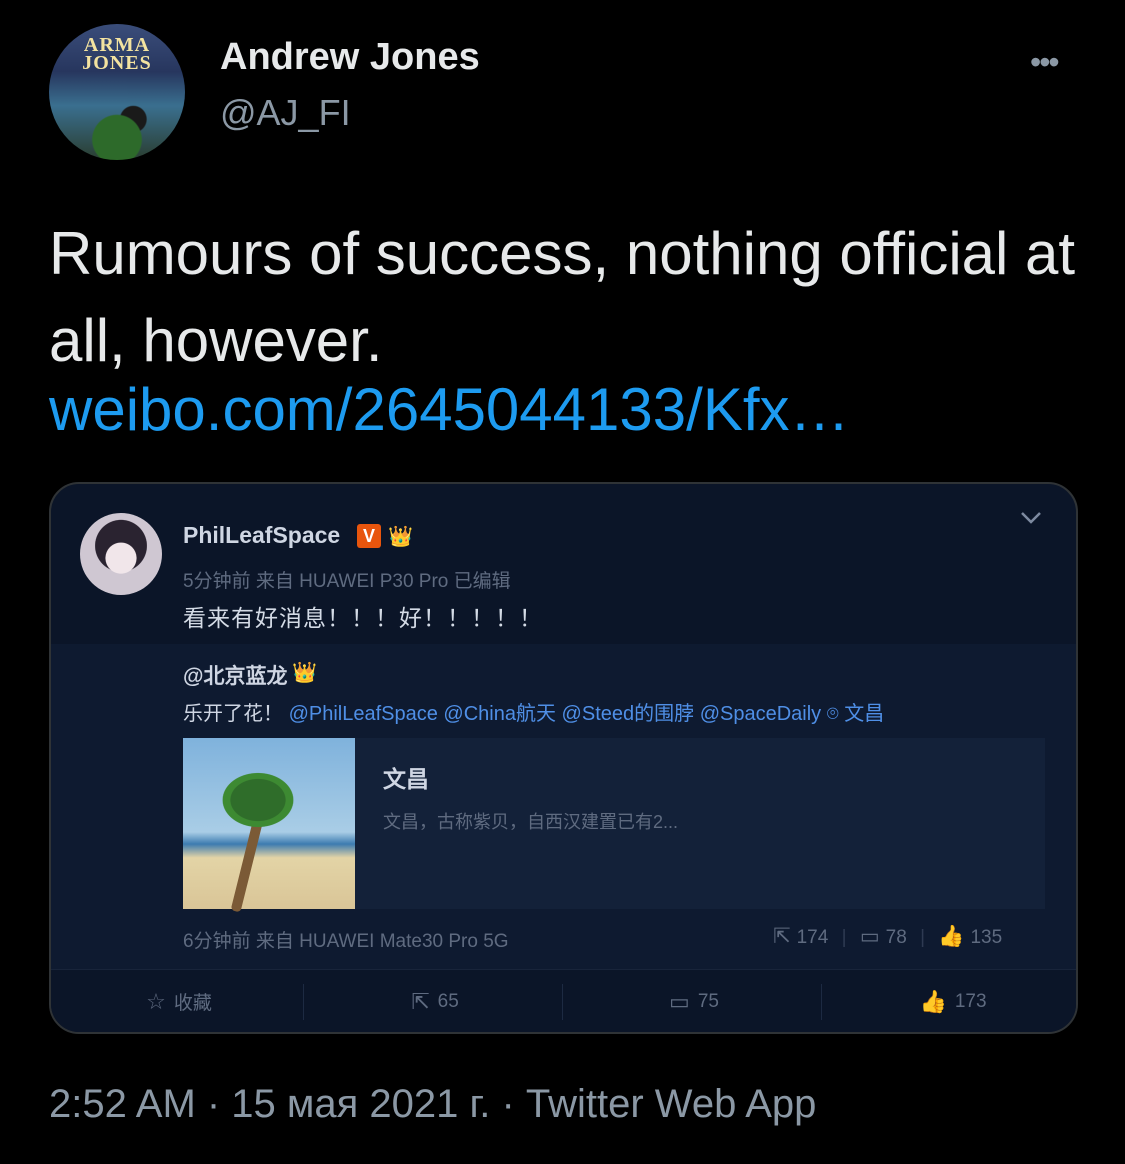  Describe the element at coordinates (233, 714) in the screenshot. I see `repost-text-prefix: 乐开了花！` at that location.